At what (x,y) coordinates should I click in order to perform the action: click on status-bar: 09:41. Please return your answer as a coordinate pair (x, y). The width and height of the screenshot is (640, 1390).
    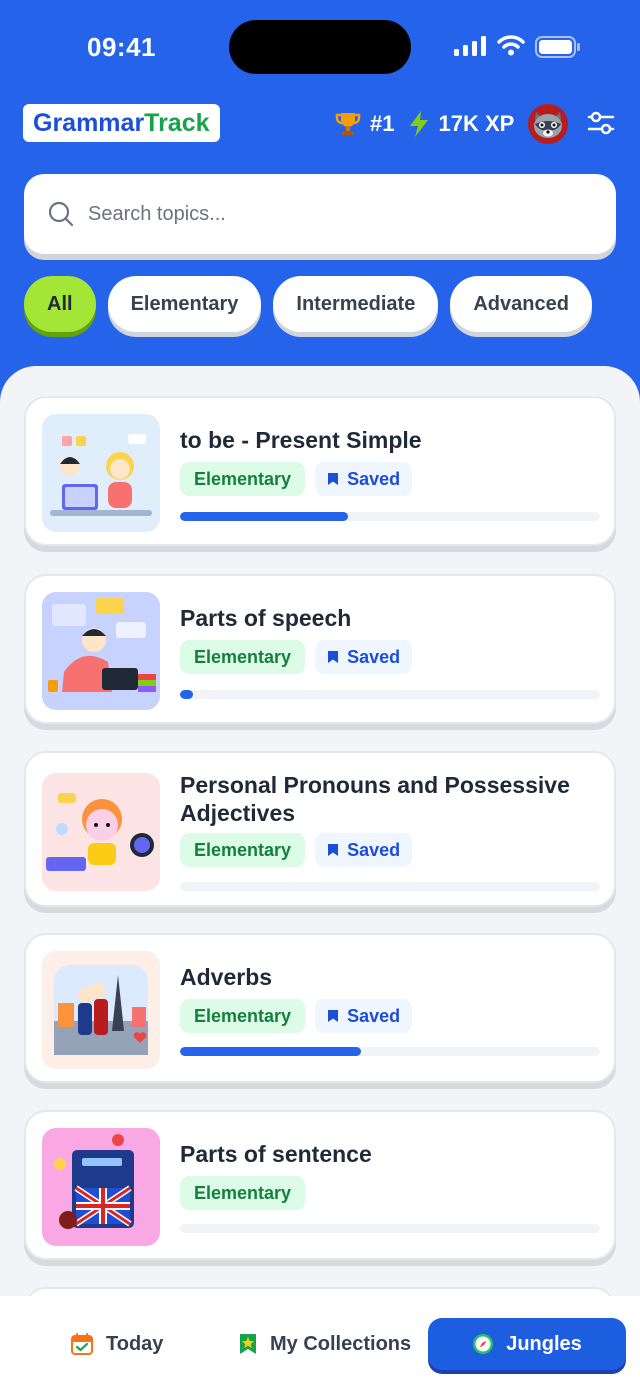
    Looking at the image, I should click on (320, 46).